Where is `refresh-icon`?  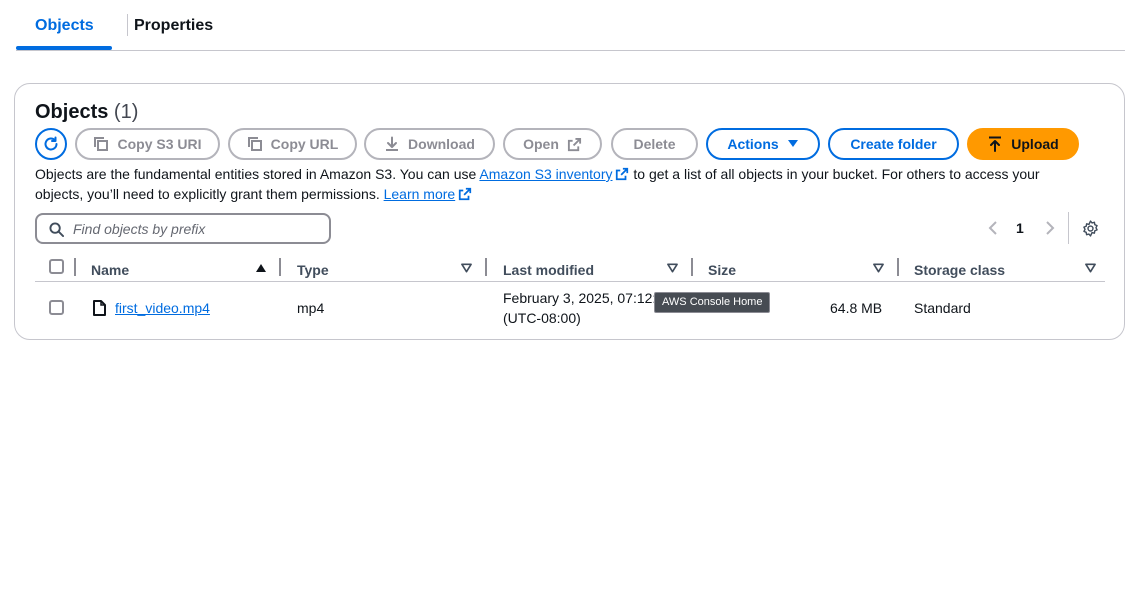
refresh-icon is located at coordinates (51, 143).